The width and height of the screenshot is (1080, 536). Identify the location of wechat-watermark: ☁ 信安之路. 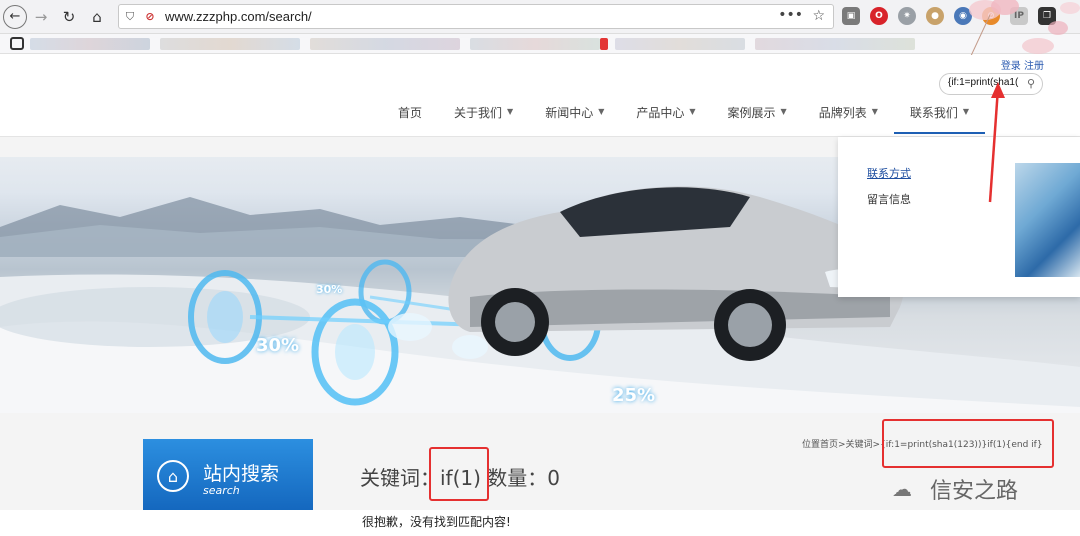
(955, 489).